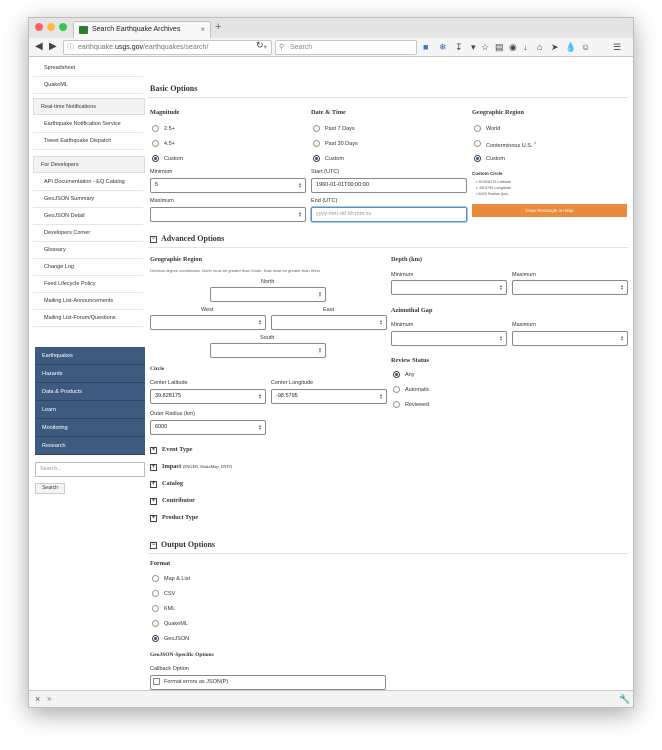 Image resolution: width=662 pixels, height=750 pixels. What do you see at coordinates (88, 199) in the screenshot?
I see `sidebar-item-geojson-summary: GeoJSON Summary` at bounding box center [88, 199].